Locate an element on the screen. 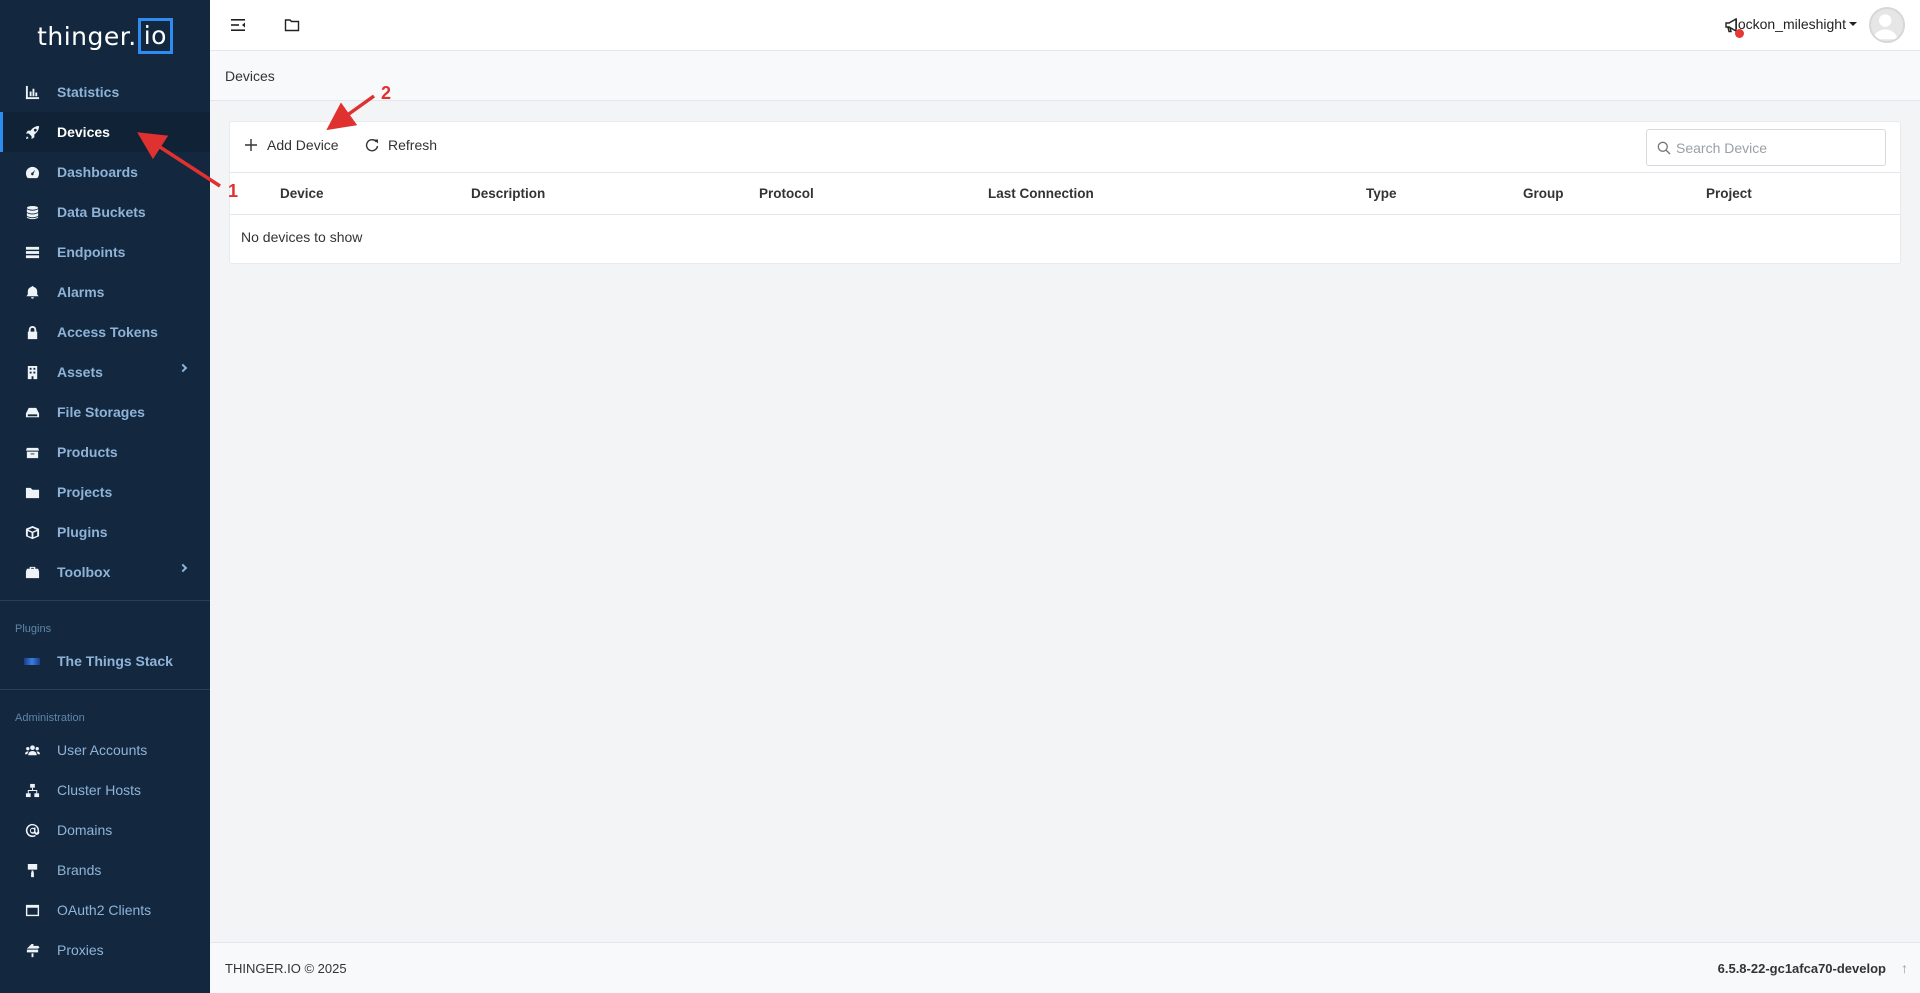  at-icon is located at coordinates (32, 830).